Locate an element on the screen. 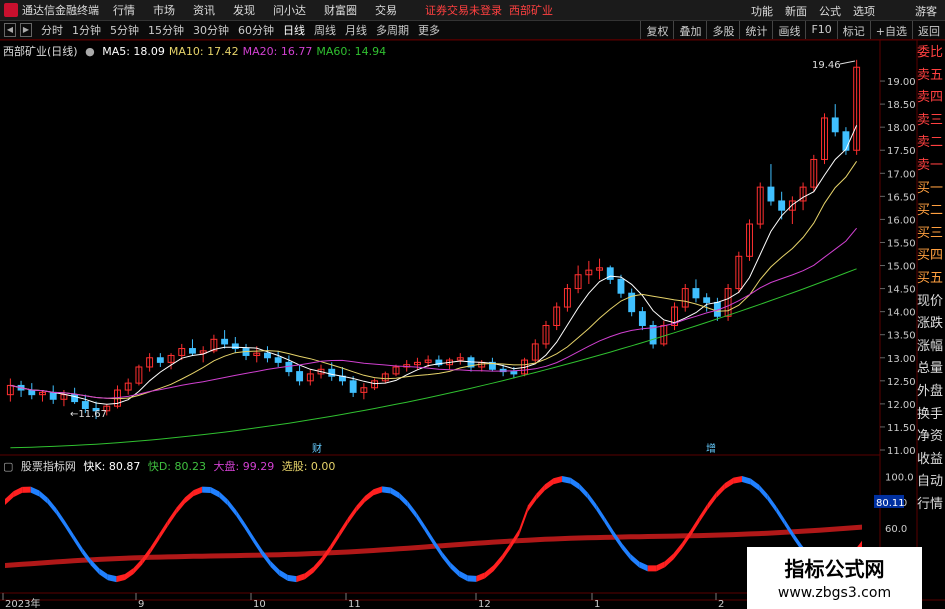 The width and height of the screenshot is (945, 609). indicator-current-value: 80.11 is located at coordinates (890, 503).